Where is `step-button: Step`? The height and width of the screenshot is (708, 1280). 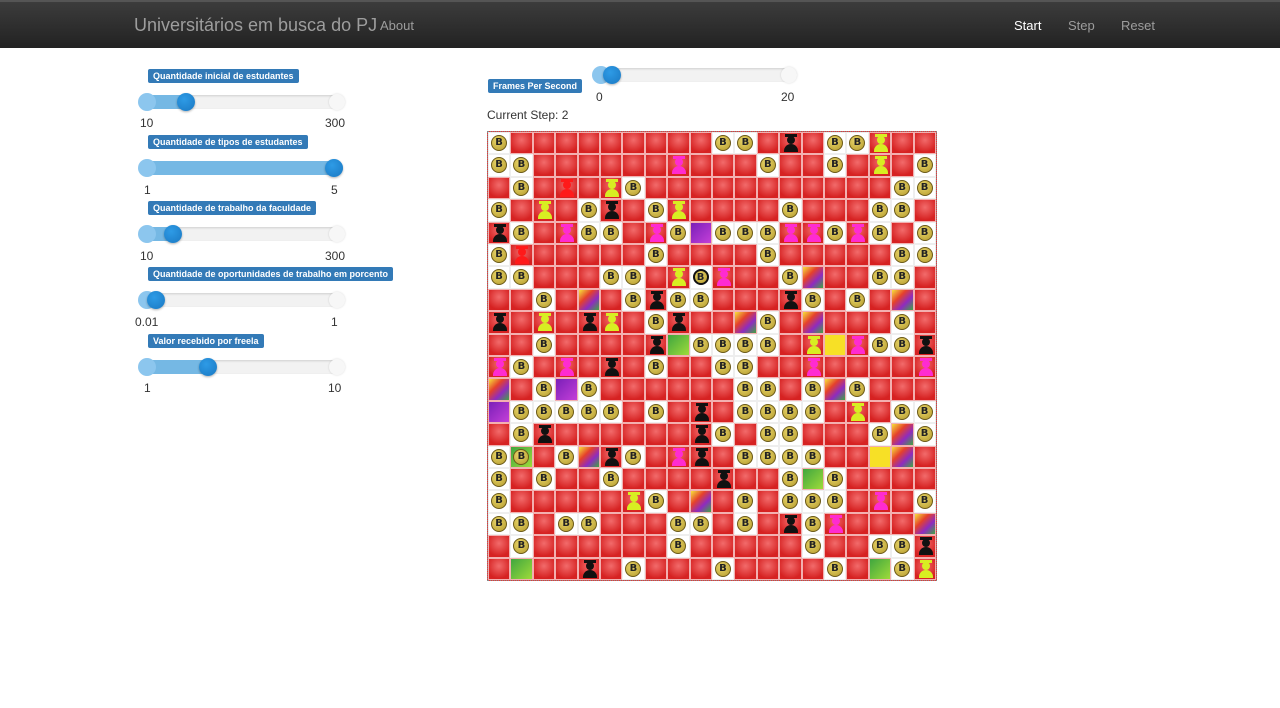 step-button: Step is located at coordinates (1081, 25).